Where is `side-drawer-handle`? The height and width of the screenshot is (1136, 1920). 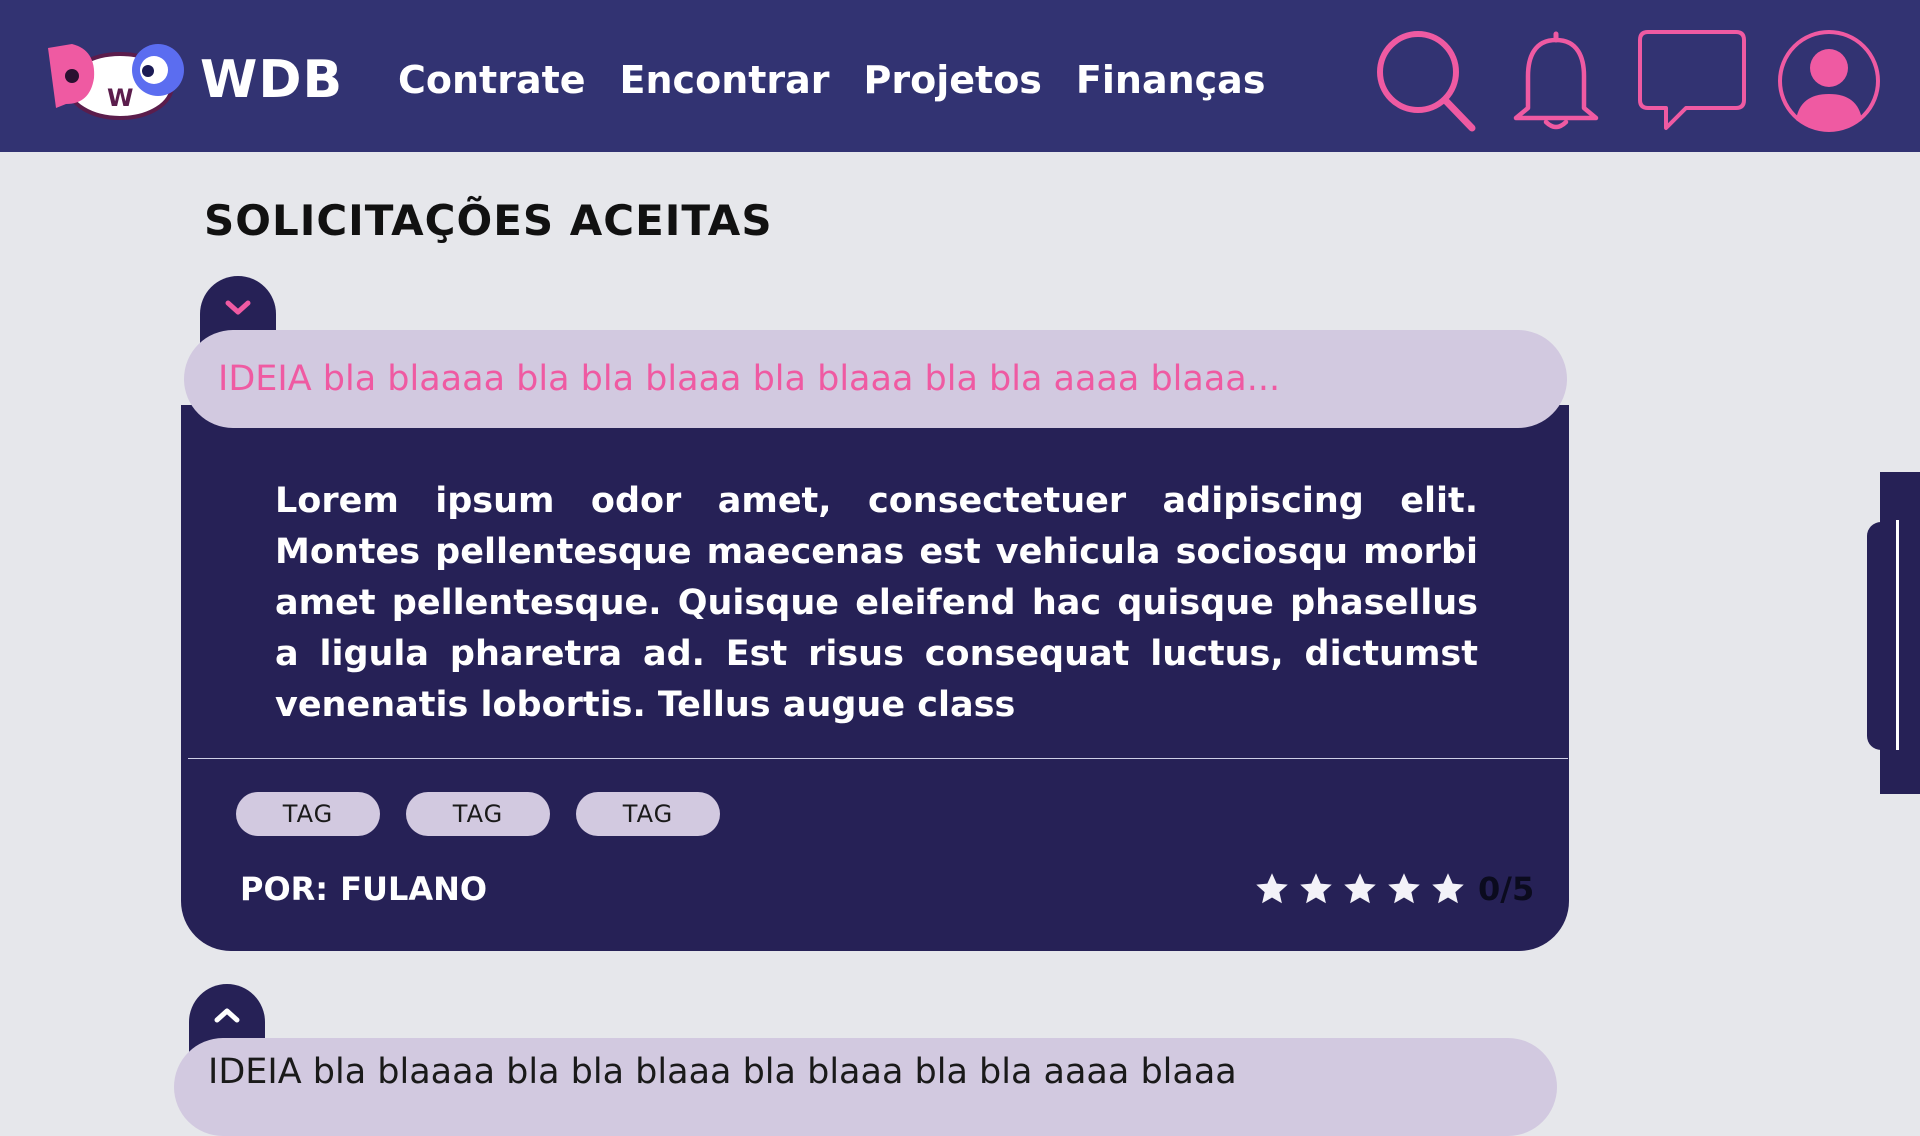
side-drawer-handle is located at coordinates (1893, 636).